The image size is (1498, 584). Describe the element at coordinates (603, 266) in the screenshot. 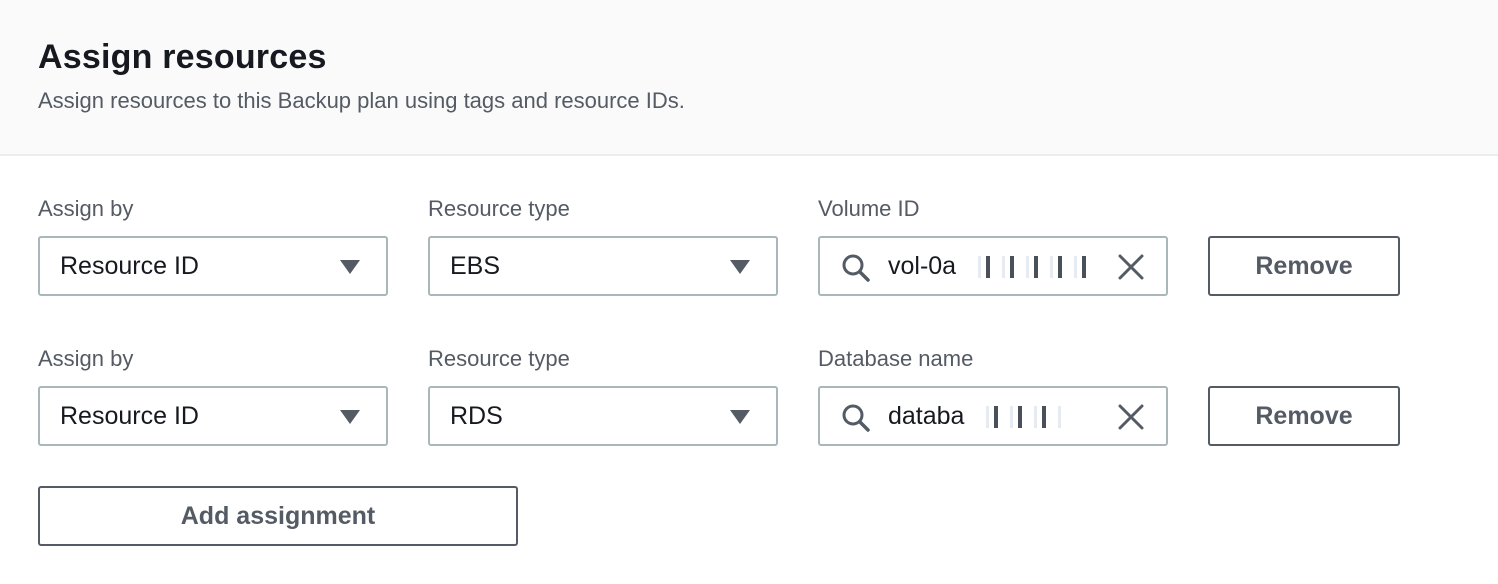

I see `resource-type-select: EBS` at that location.